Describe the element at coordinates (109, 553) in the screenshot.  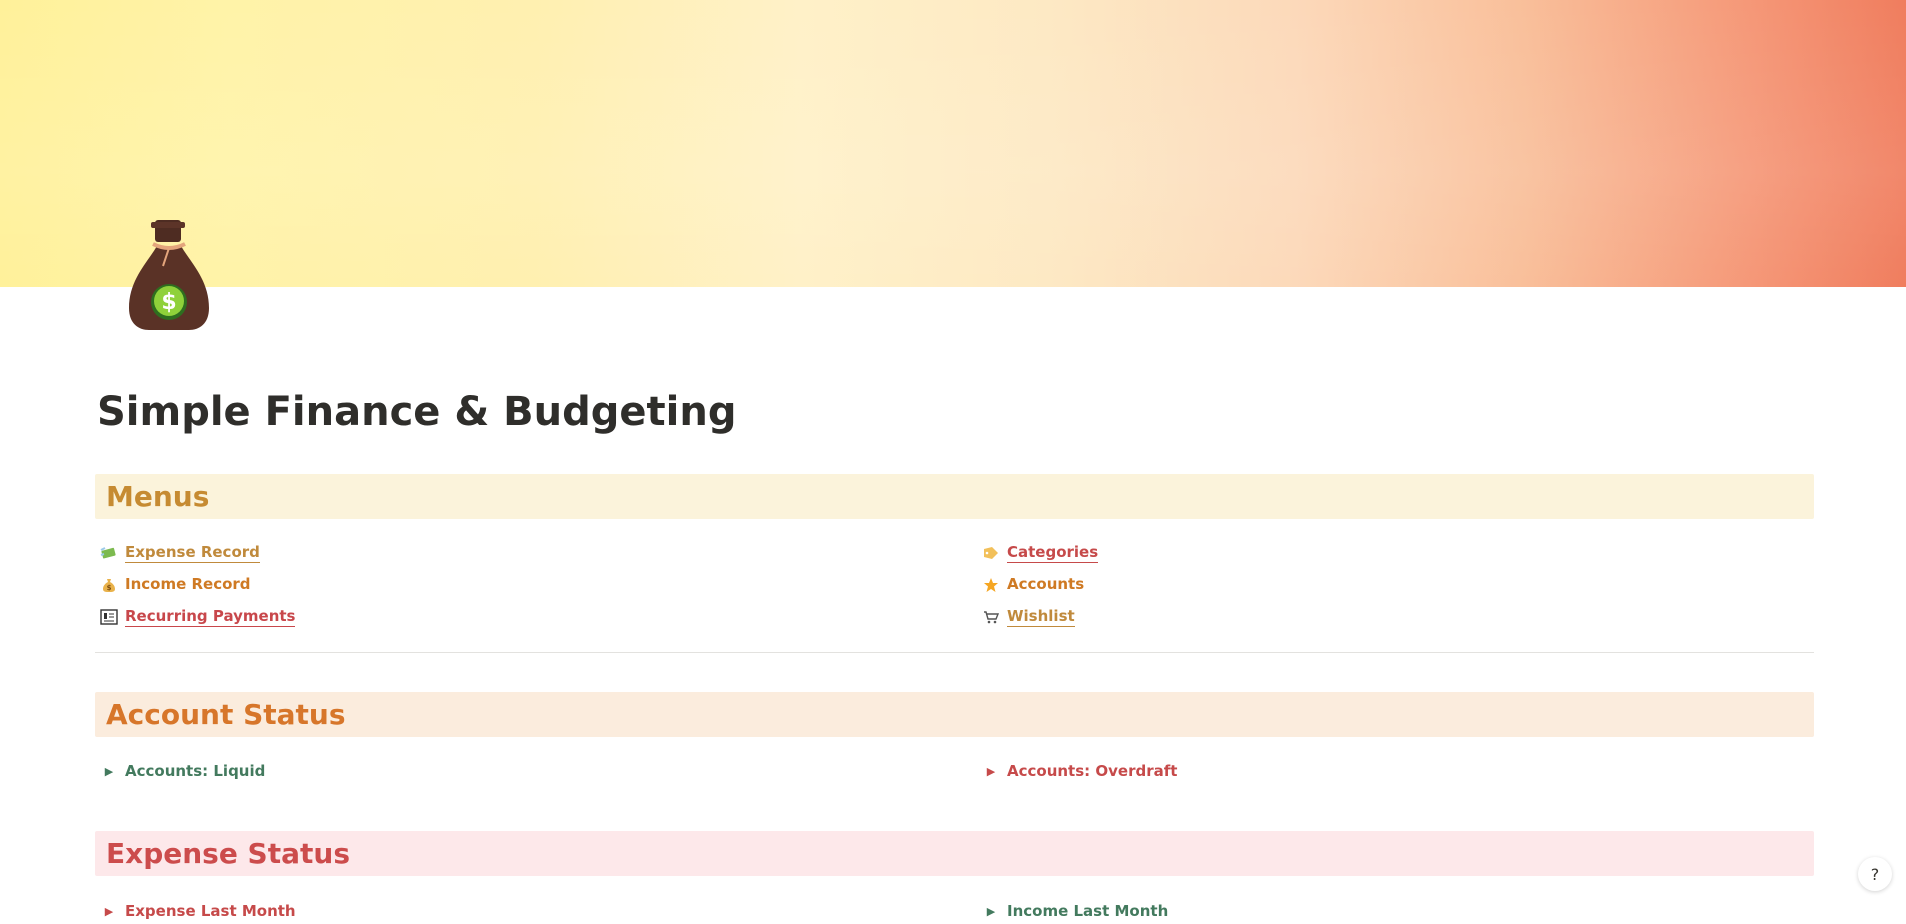
I see `money-with-wings-icon` at that location.